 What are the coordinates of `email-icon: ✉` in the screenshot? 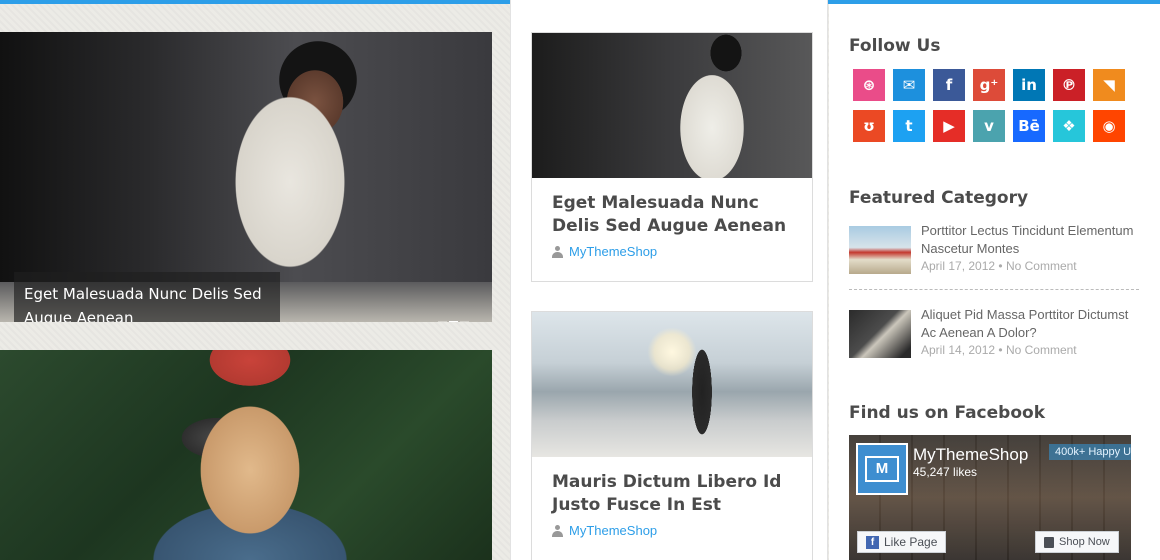 It's located at (909, 85).